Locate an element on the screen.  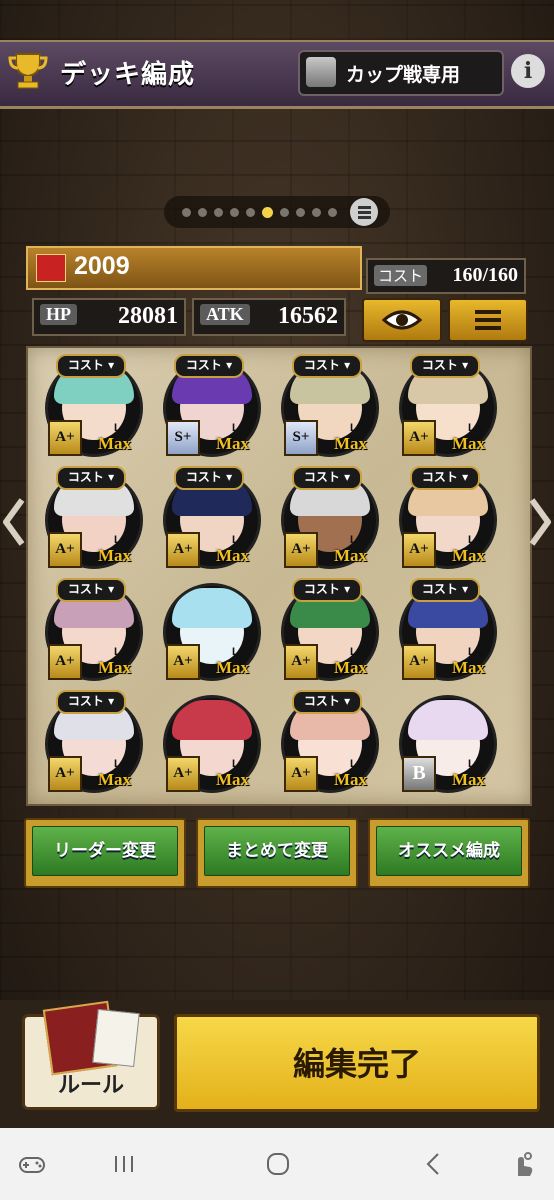
finish-editing-label: 編集完了 is located at coordinates (356, 1064).